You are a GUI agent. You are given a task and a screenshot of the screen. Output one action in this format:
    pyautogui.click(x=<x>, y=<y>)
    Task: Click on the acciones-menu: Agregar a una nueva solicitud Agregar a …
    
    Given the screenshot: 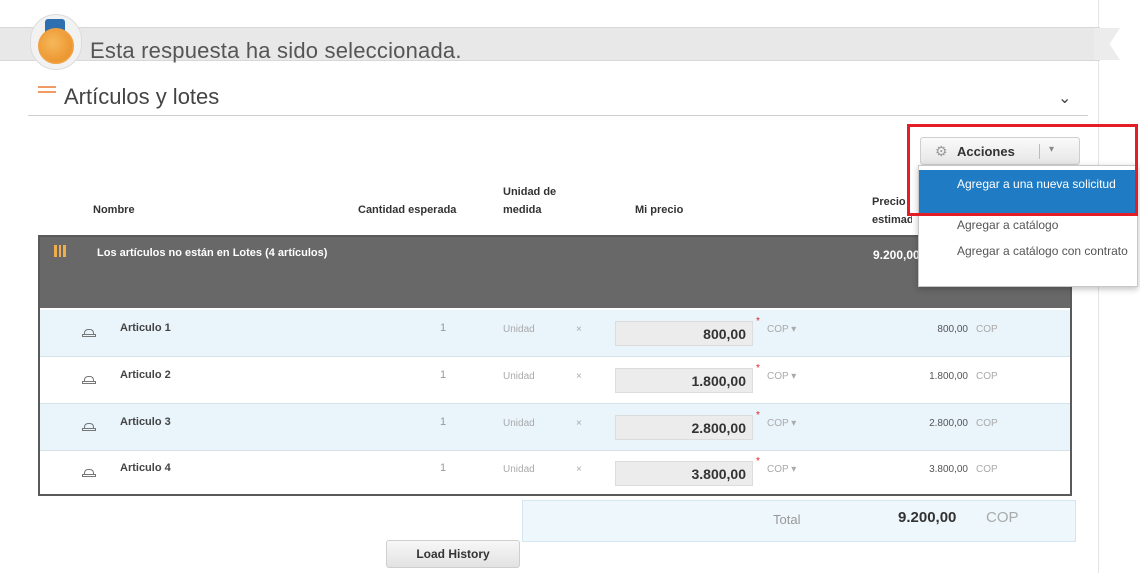 What is the action you would take?
    pyautogui.click(x=1028, y=226)
    